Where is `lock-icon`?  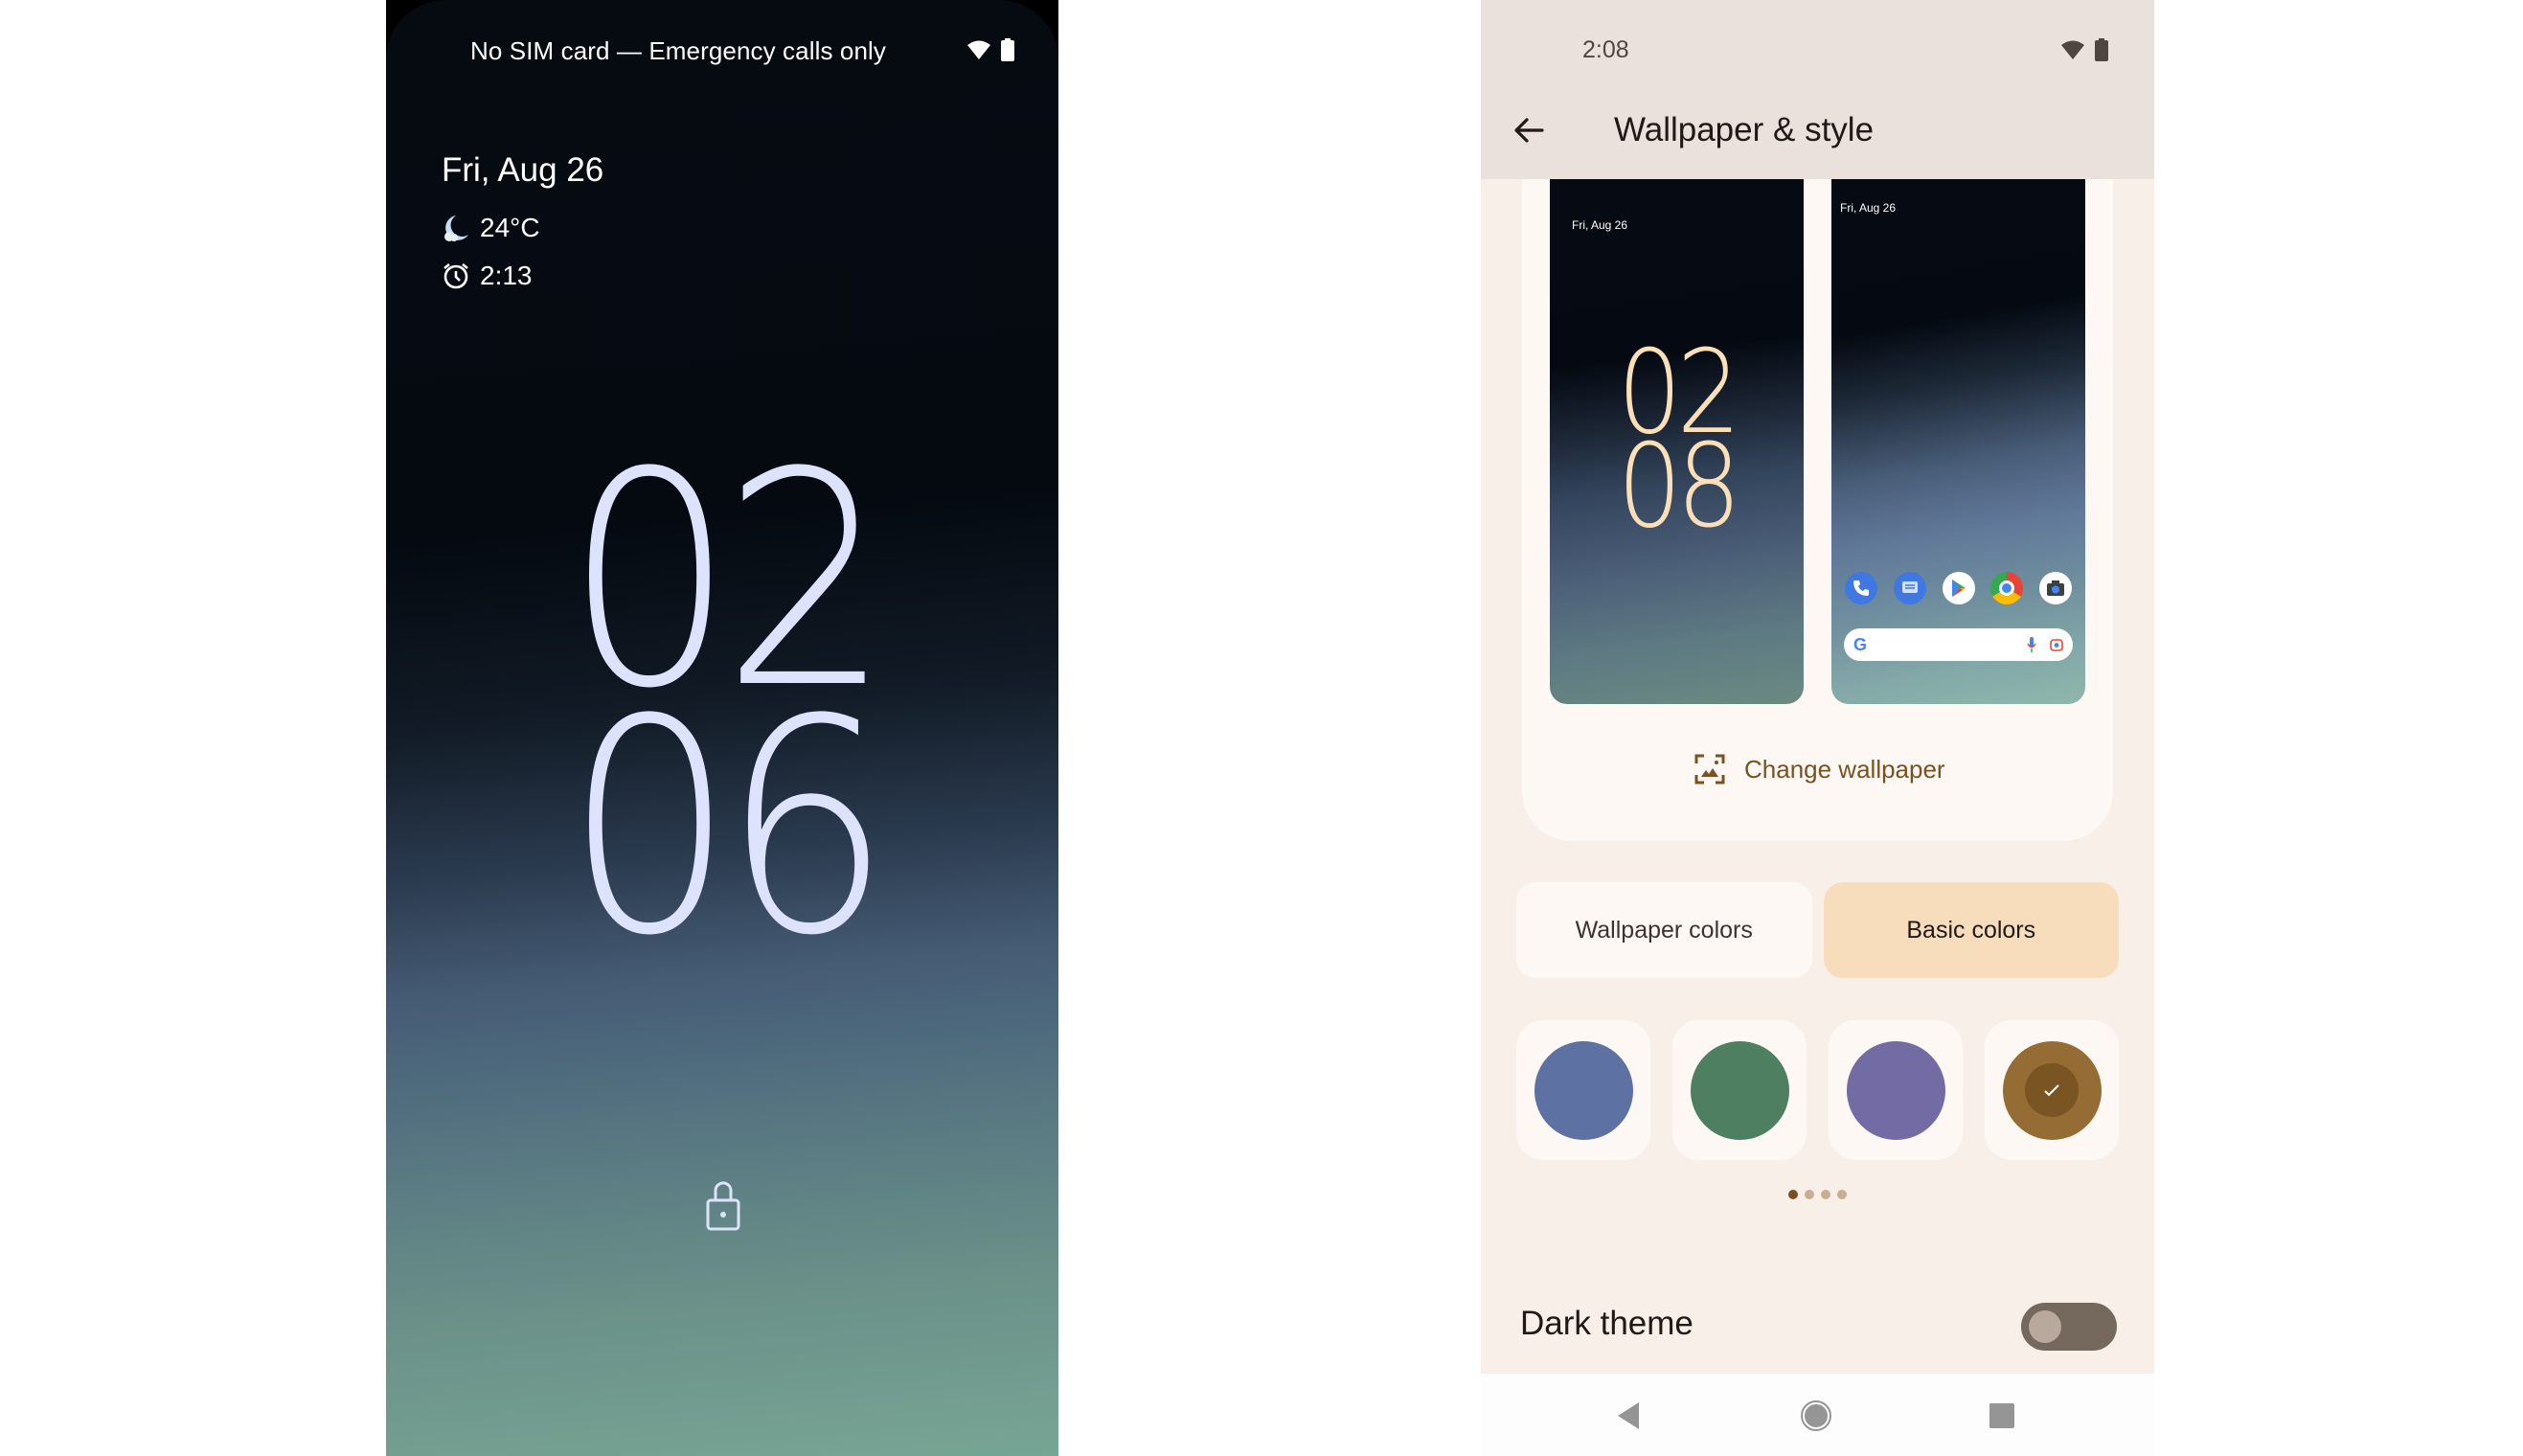
lock-icon is located at coordinates (723, 1205).